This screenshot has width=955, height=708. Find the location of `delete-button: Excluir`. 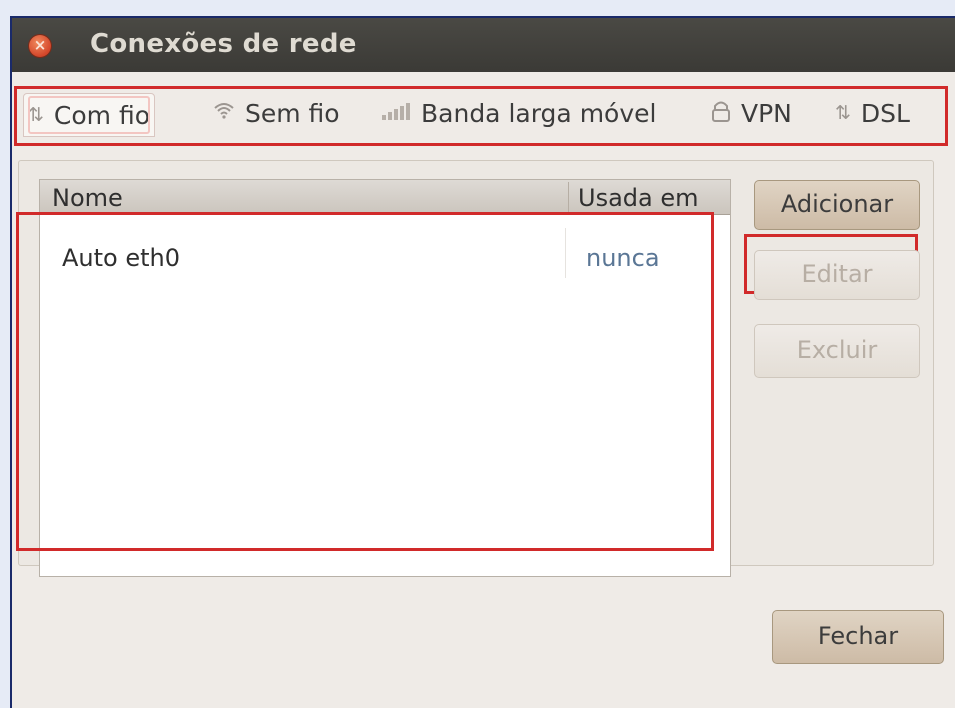

delete-button: Excluir is located at coordinates (837, 351).